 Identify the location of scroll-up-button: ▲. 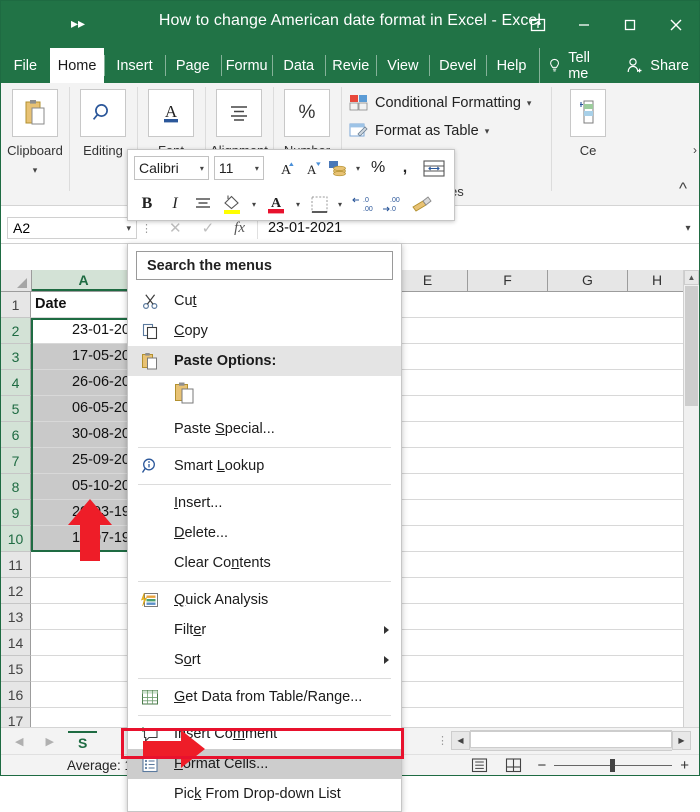
(691, 277).